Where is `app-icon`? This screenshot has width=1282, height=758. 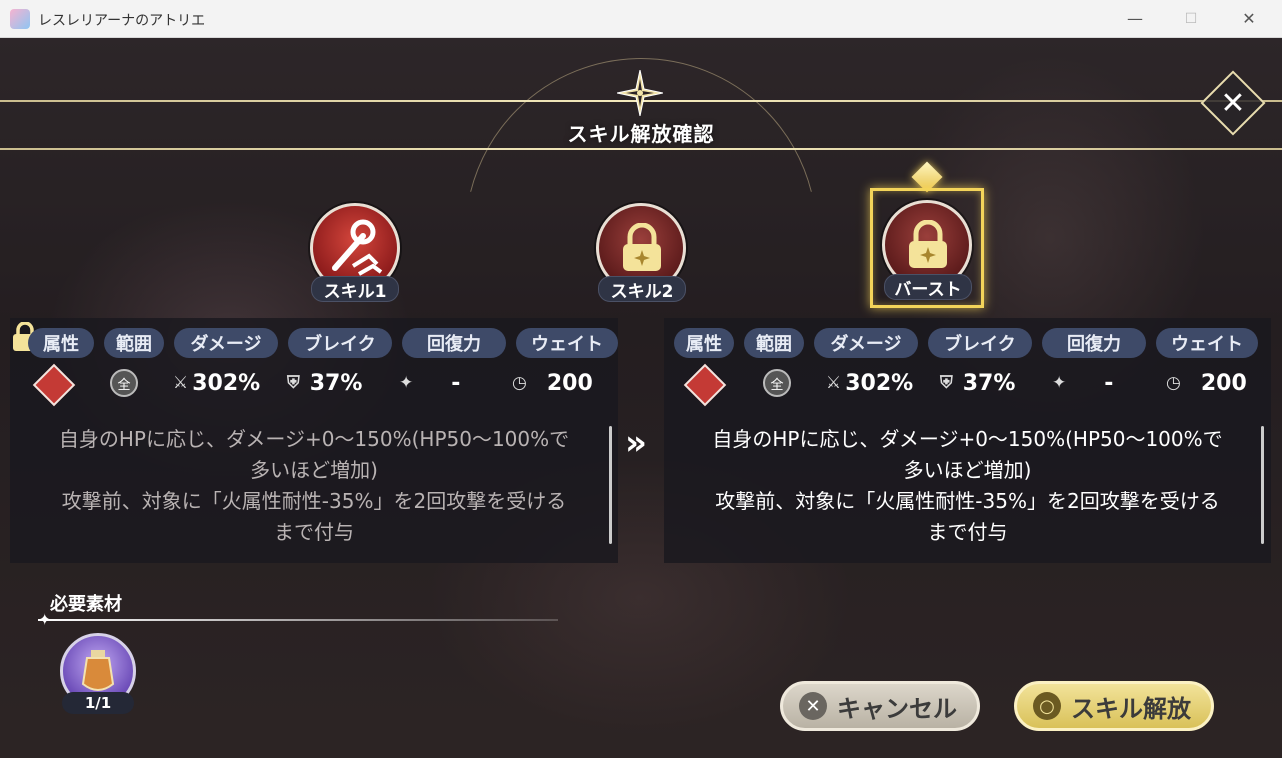
app-icon is located at coordinates (20, 19).